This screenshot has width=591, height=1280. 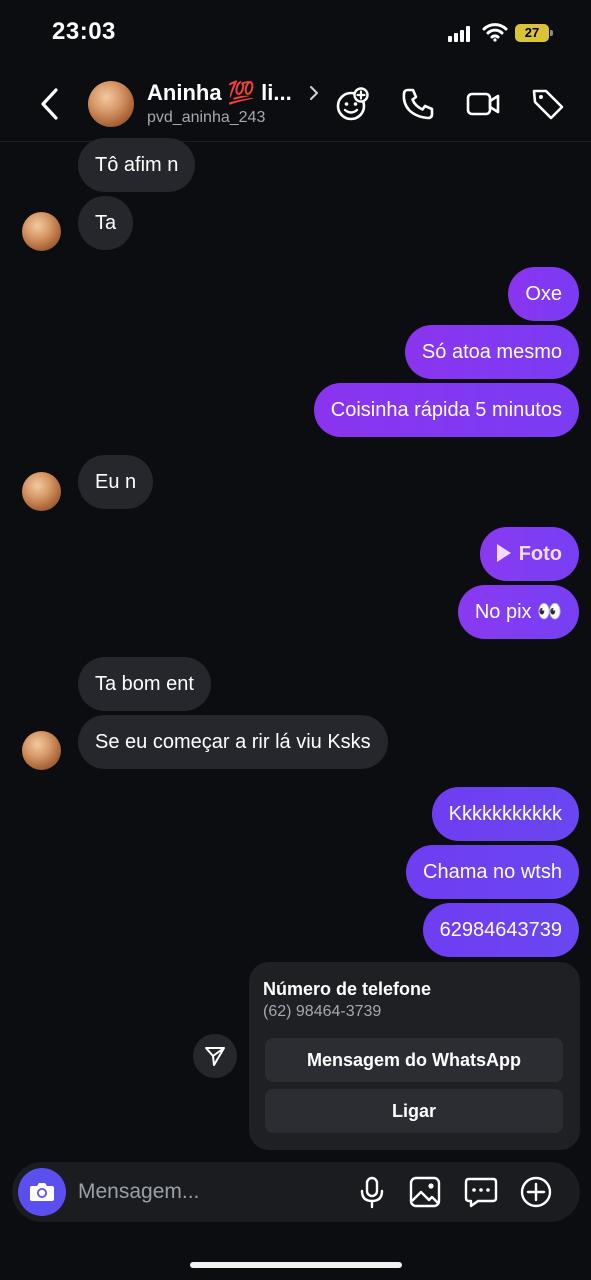 What do you see at coordinates (144, 684) in the screenshot?
I see `message-incoming: Ta bom ent` at bounding box center [144, 684].